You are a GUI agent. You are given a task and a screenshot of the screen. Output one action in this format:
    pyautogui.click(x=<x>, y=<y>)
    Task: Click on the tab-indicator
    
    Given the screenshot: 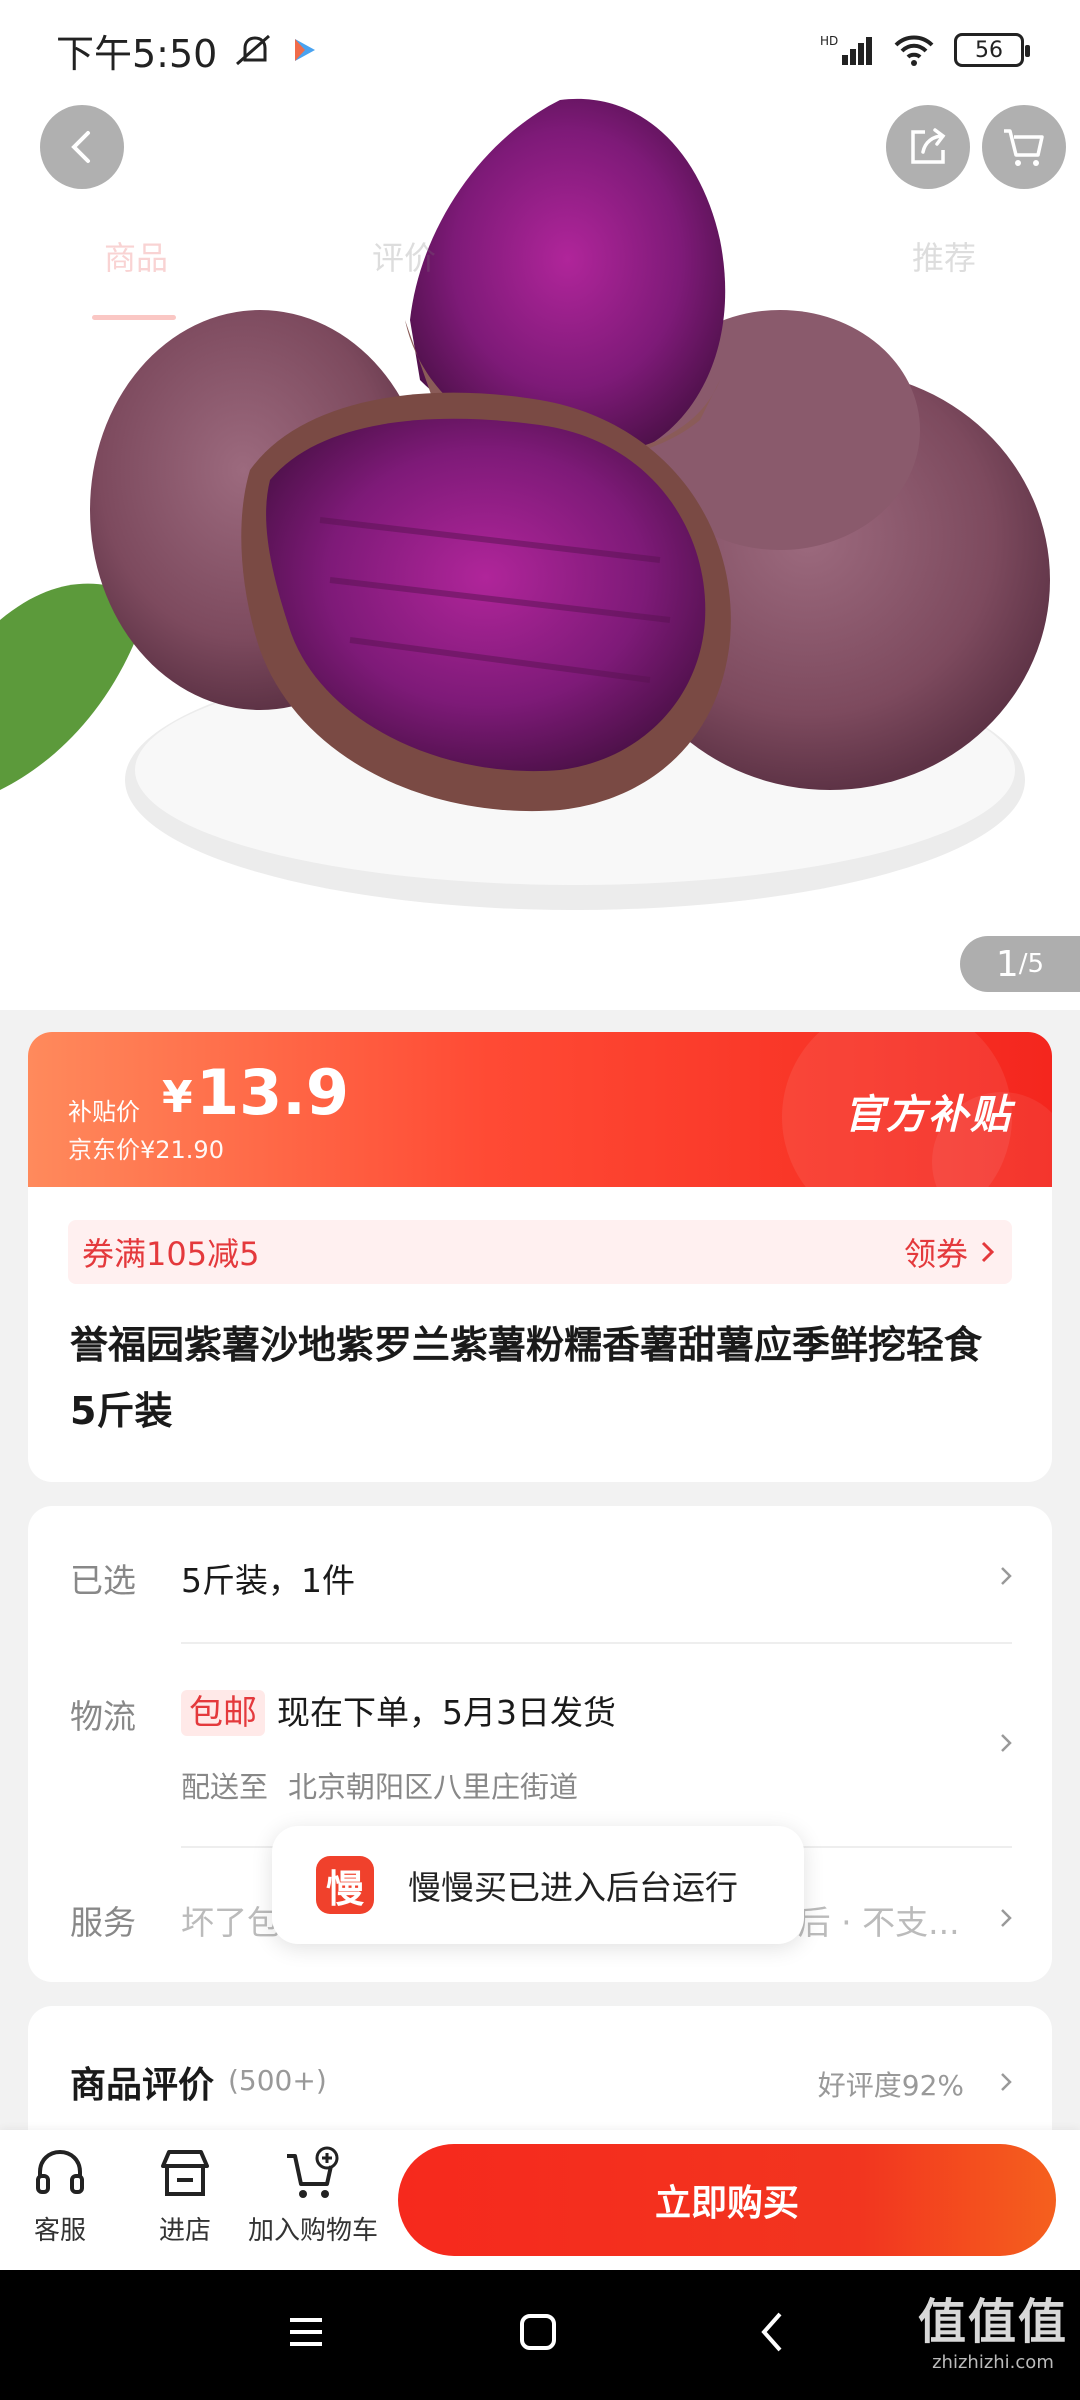 What is the action you would take?
    pyautogui.click(x=134, y=317)
    